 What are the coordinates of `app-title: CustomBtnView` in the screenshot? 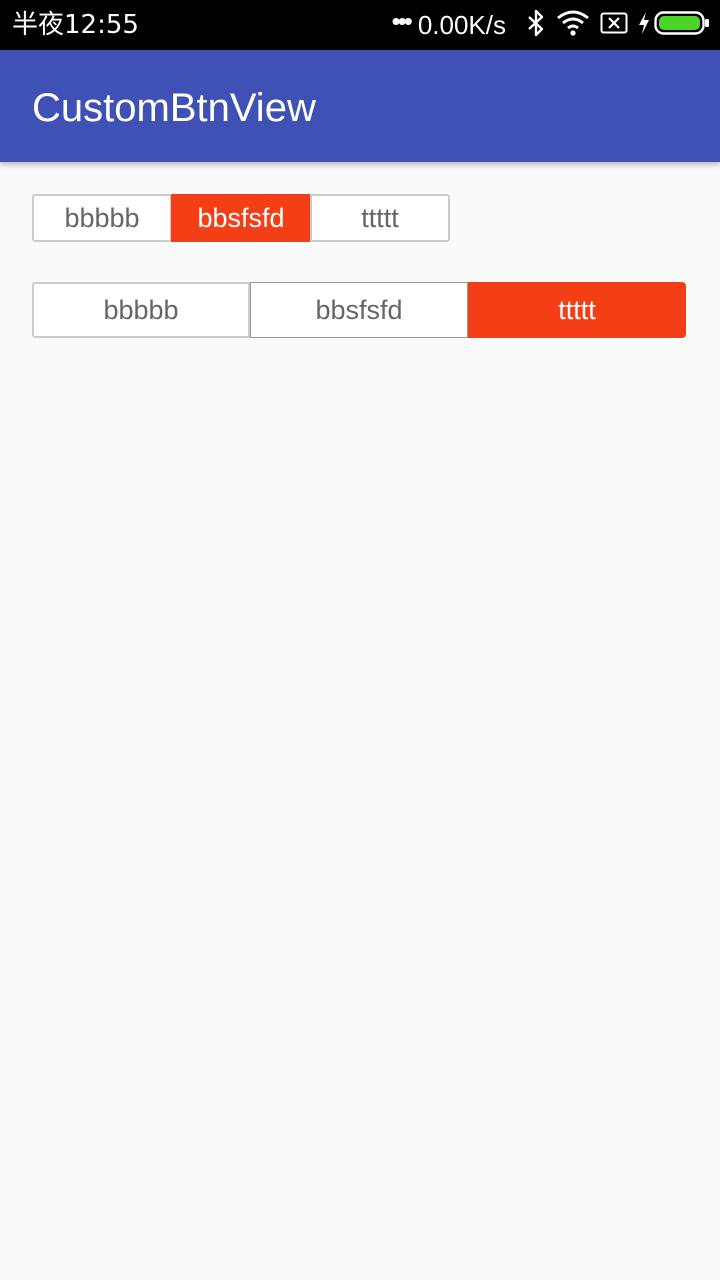 It's located at (174, 108).